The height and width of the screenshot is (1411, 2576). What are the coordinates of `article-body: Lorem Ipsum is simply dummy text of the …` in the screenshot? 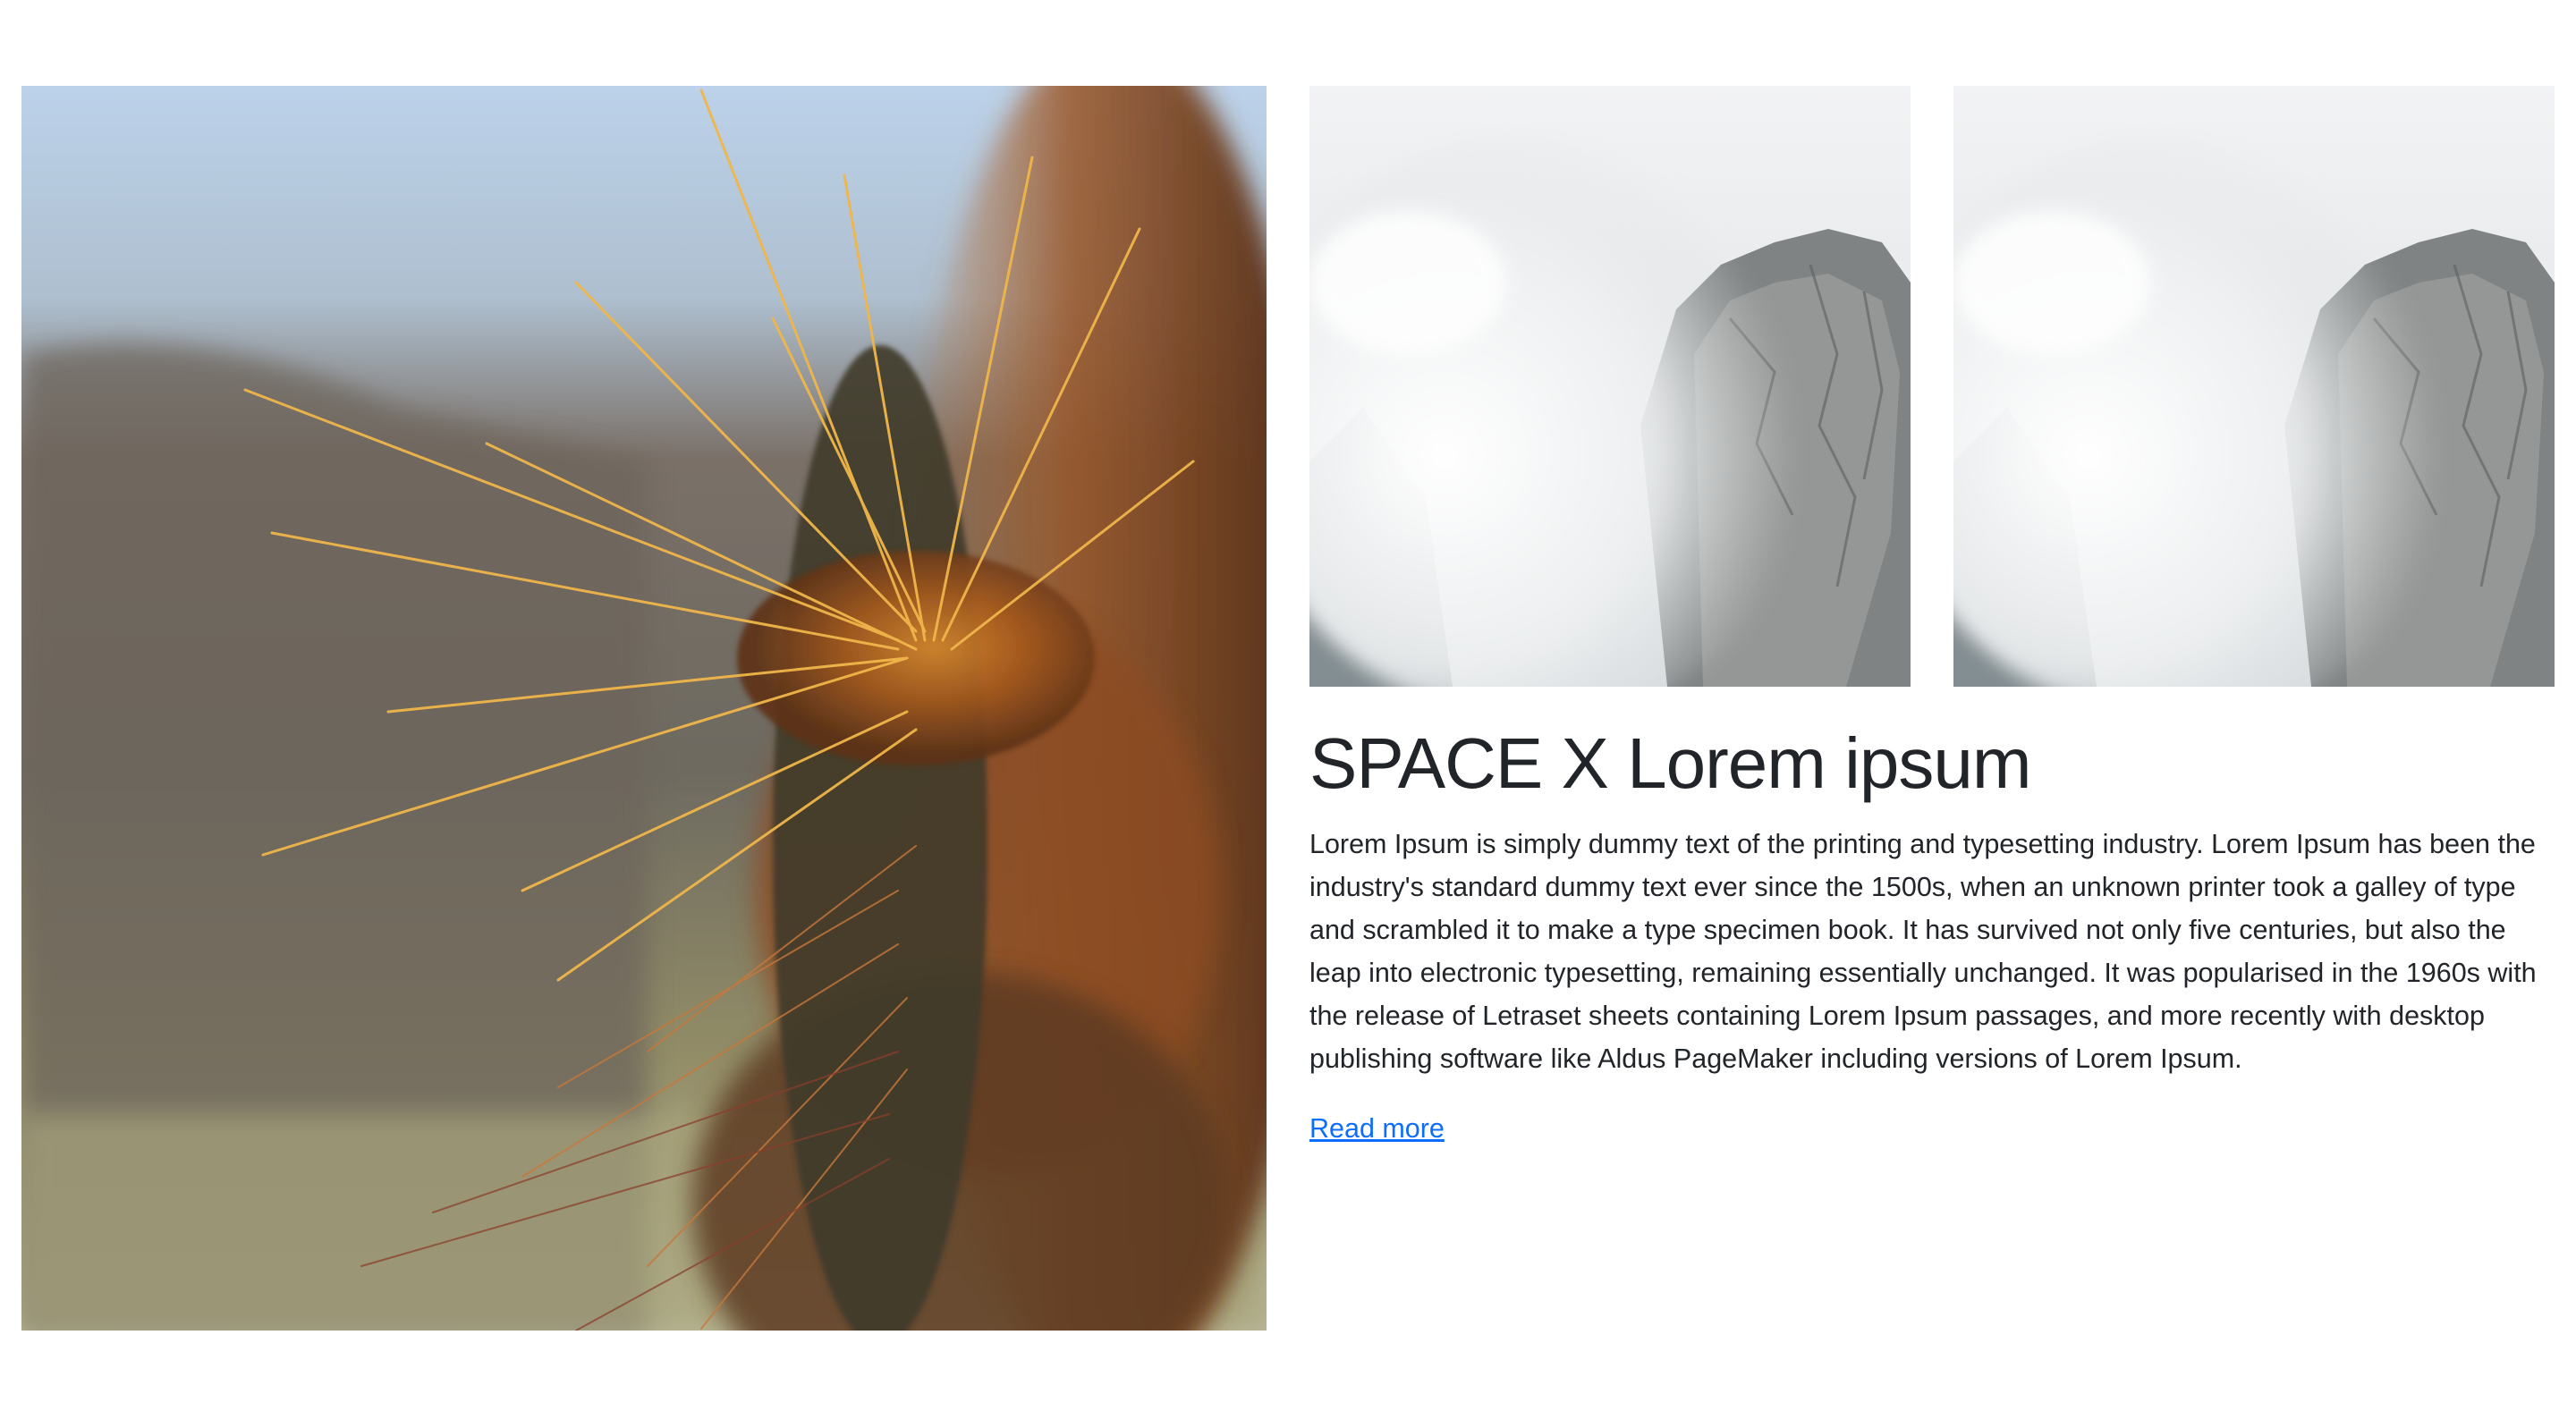 It's located at (1923, 951).